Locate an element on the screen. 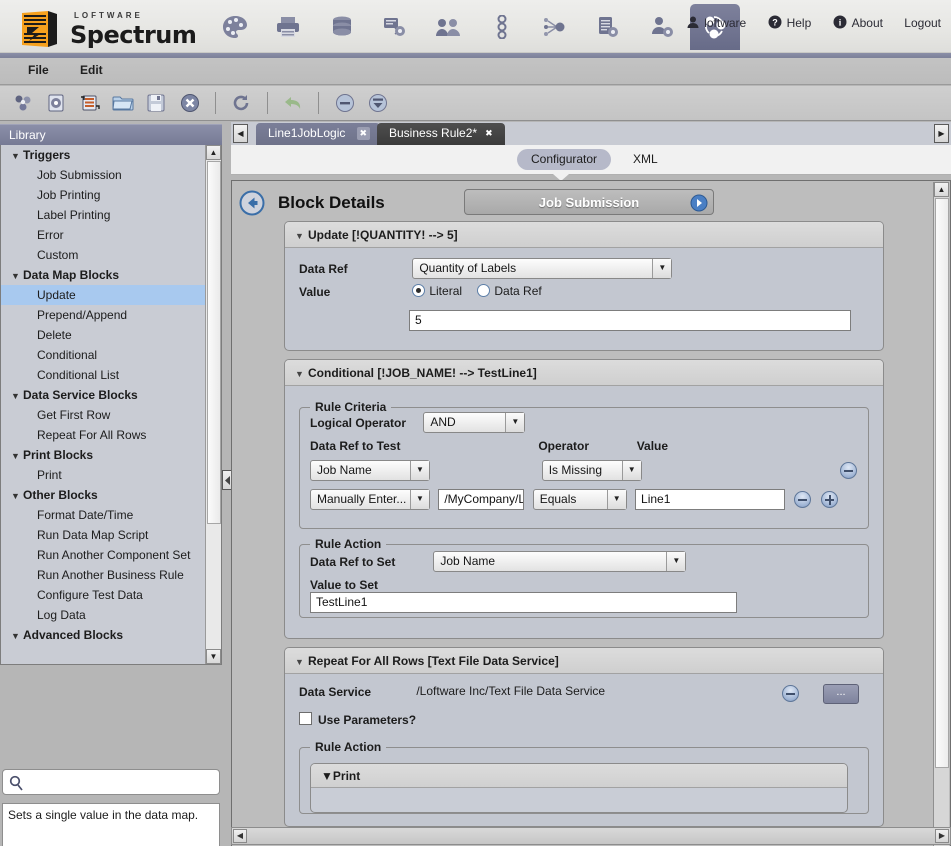  library-item-triggers: ▼ Triggers is located at coordinates (103, 155).